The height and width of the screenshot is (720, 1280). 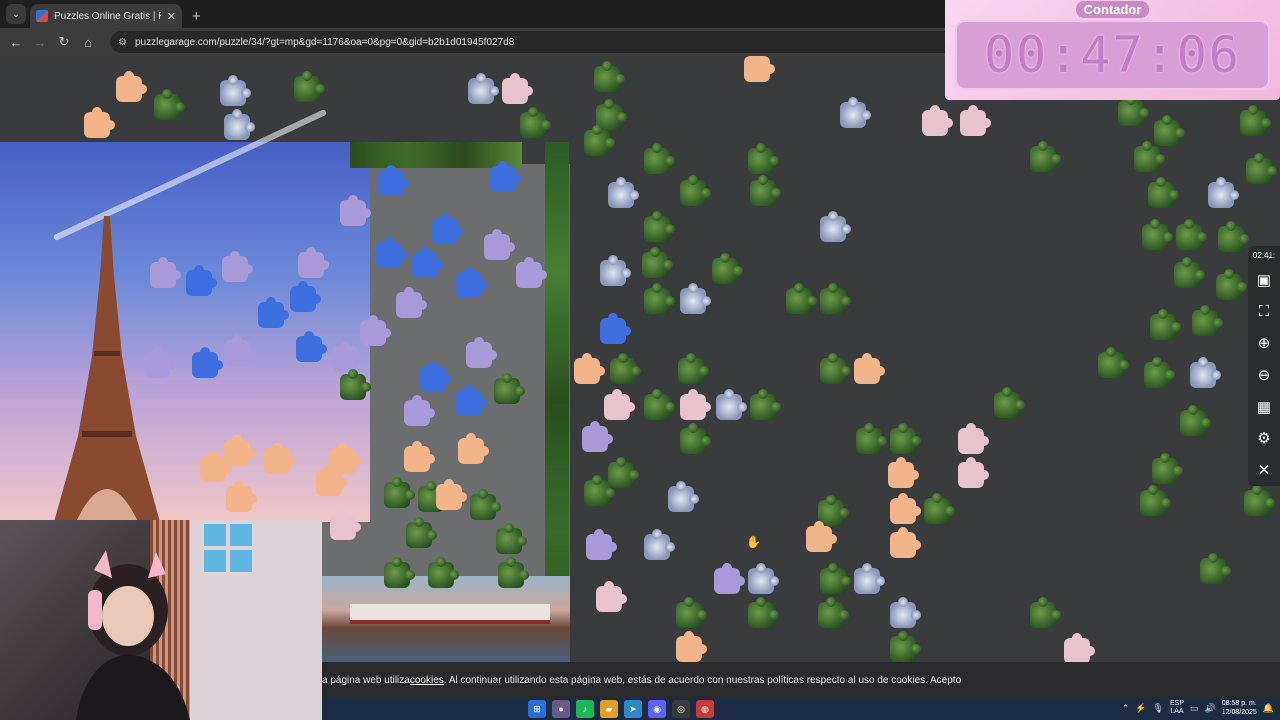 I want to click on arrange-pieces-icon: ▦, so click(x=1264, y=407).